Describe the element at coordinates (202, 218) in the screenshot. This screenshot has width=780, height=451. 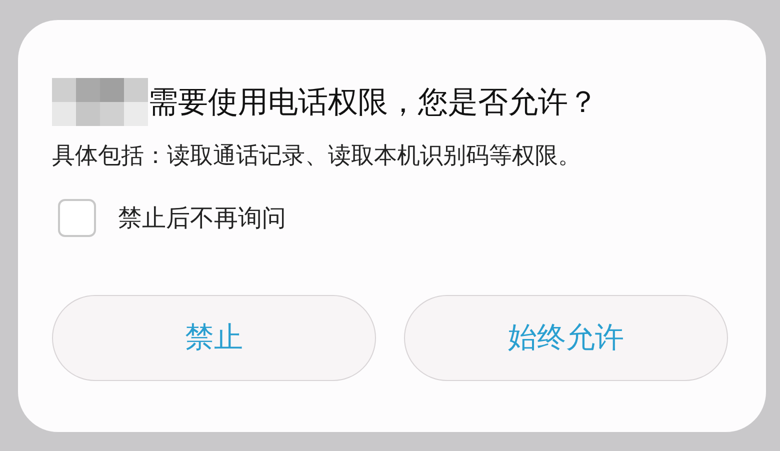
I see `checkbox-label: 禁止后不再询问` at that location.